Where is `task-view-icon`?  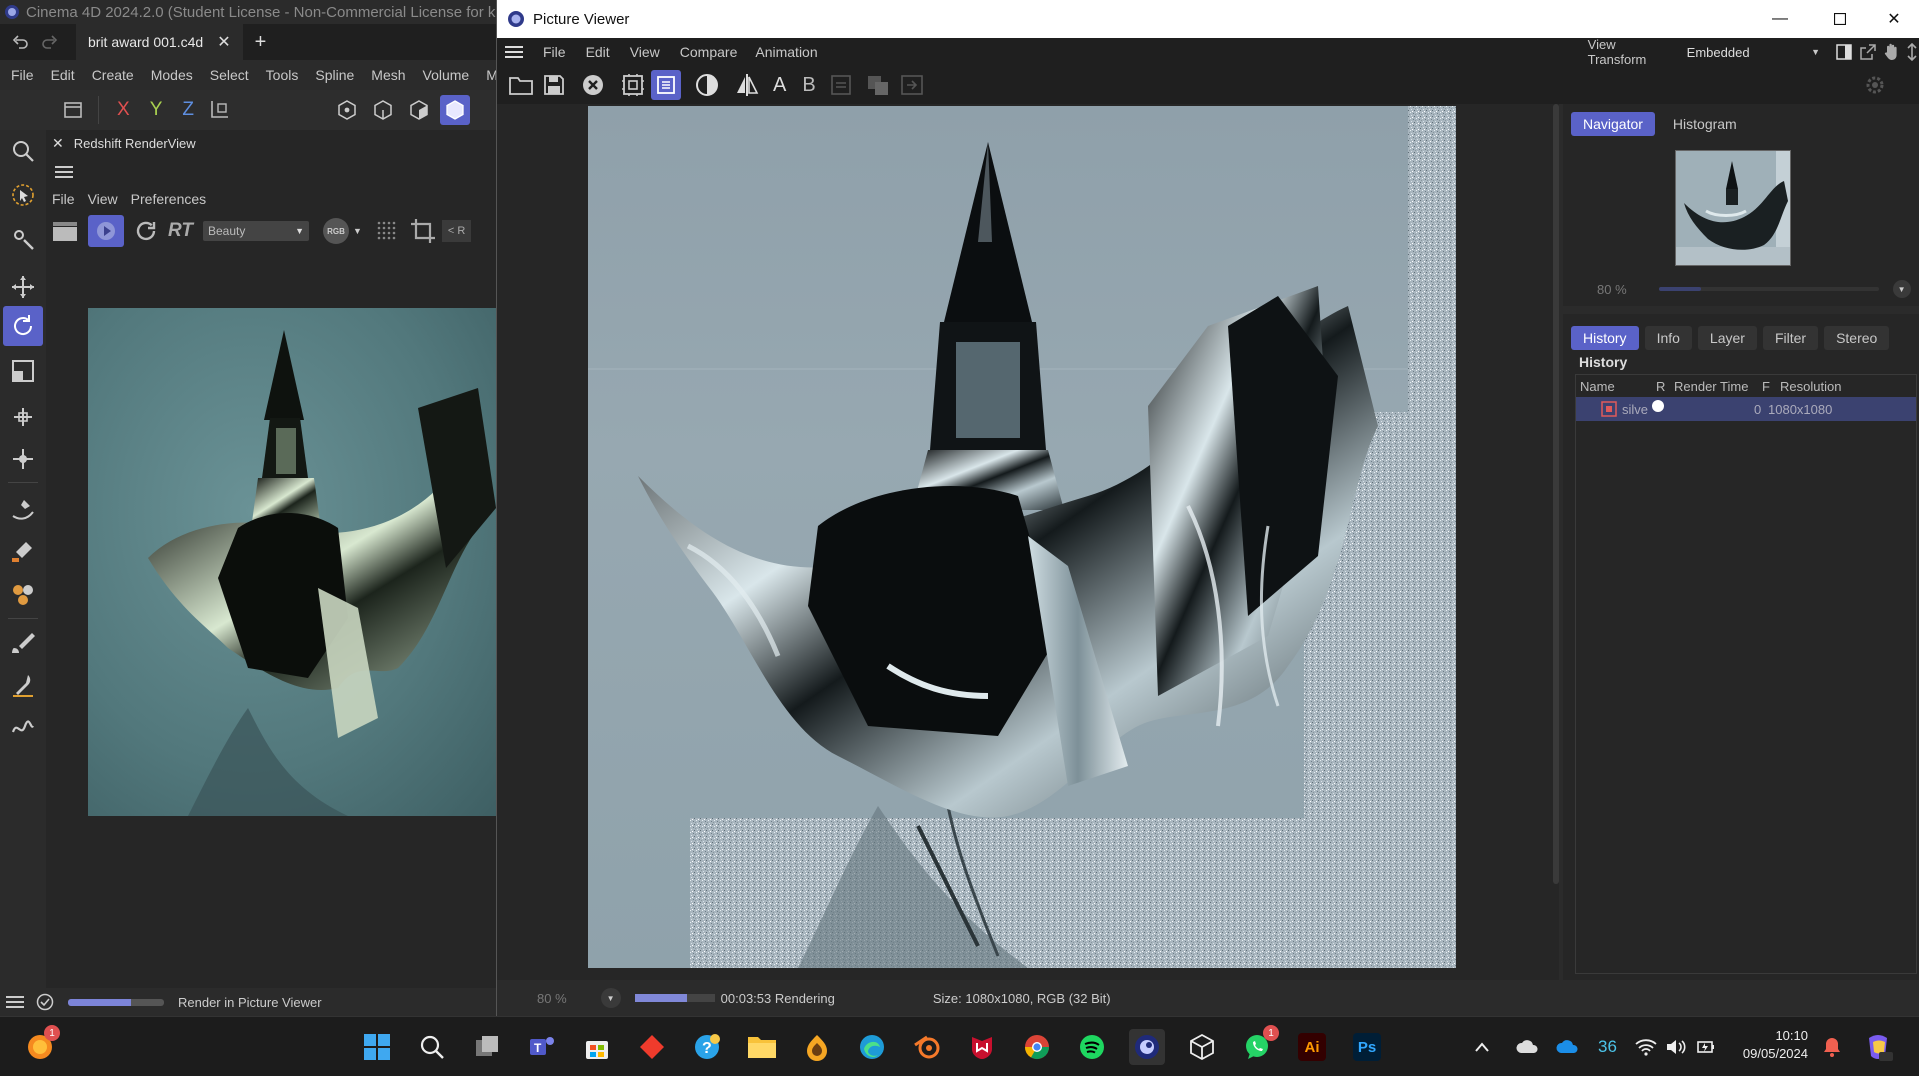
task-view-icon is located at coordinates (487, 1047).